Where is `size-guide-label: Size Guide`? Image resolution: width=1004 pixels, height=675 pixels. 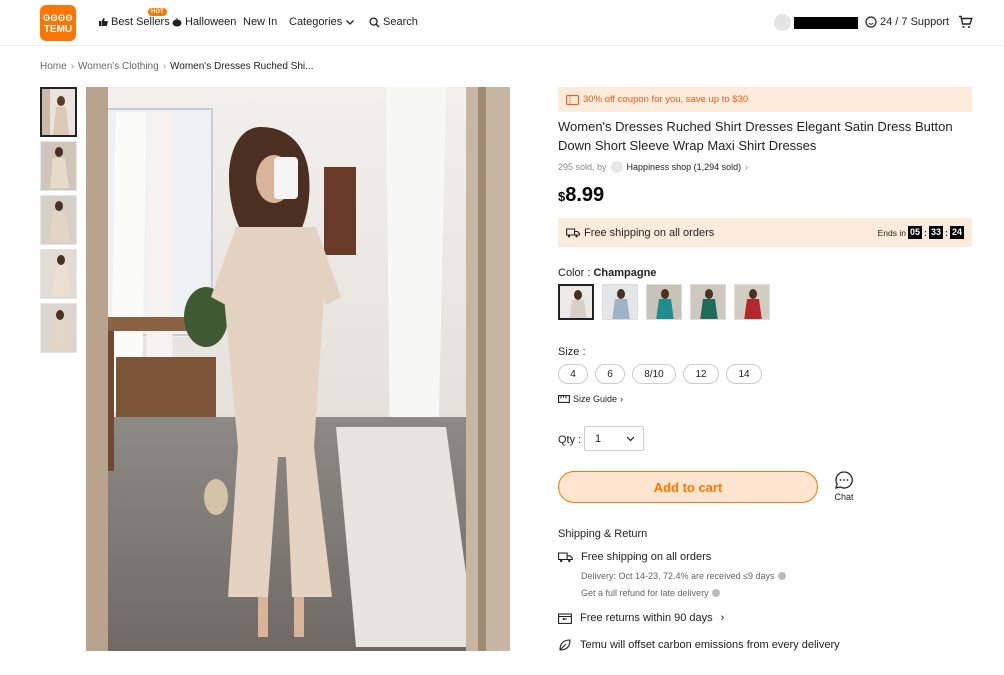 size-guide-label: Size Guide is located at coordinates (595, 399).